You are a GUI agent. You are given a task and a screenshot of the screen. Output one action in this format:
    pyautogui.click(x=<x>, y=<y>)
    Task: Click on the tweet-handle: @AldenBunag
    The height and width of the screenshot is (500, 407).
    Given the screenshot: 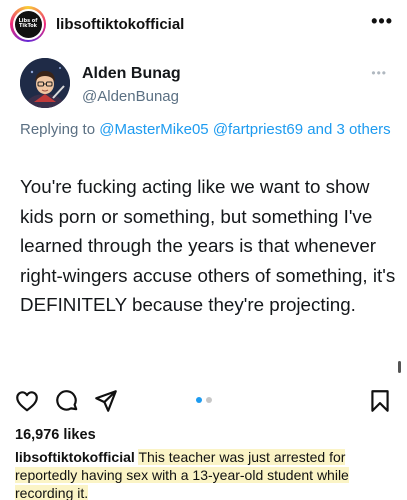 What is the action you would take?
    pyautogui.click(x=130, y=96)
    